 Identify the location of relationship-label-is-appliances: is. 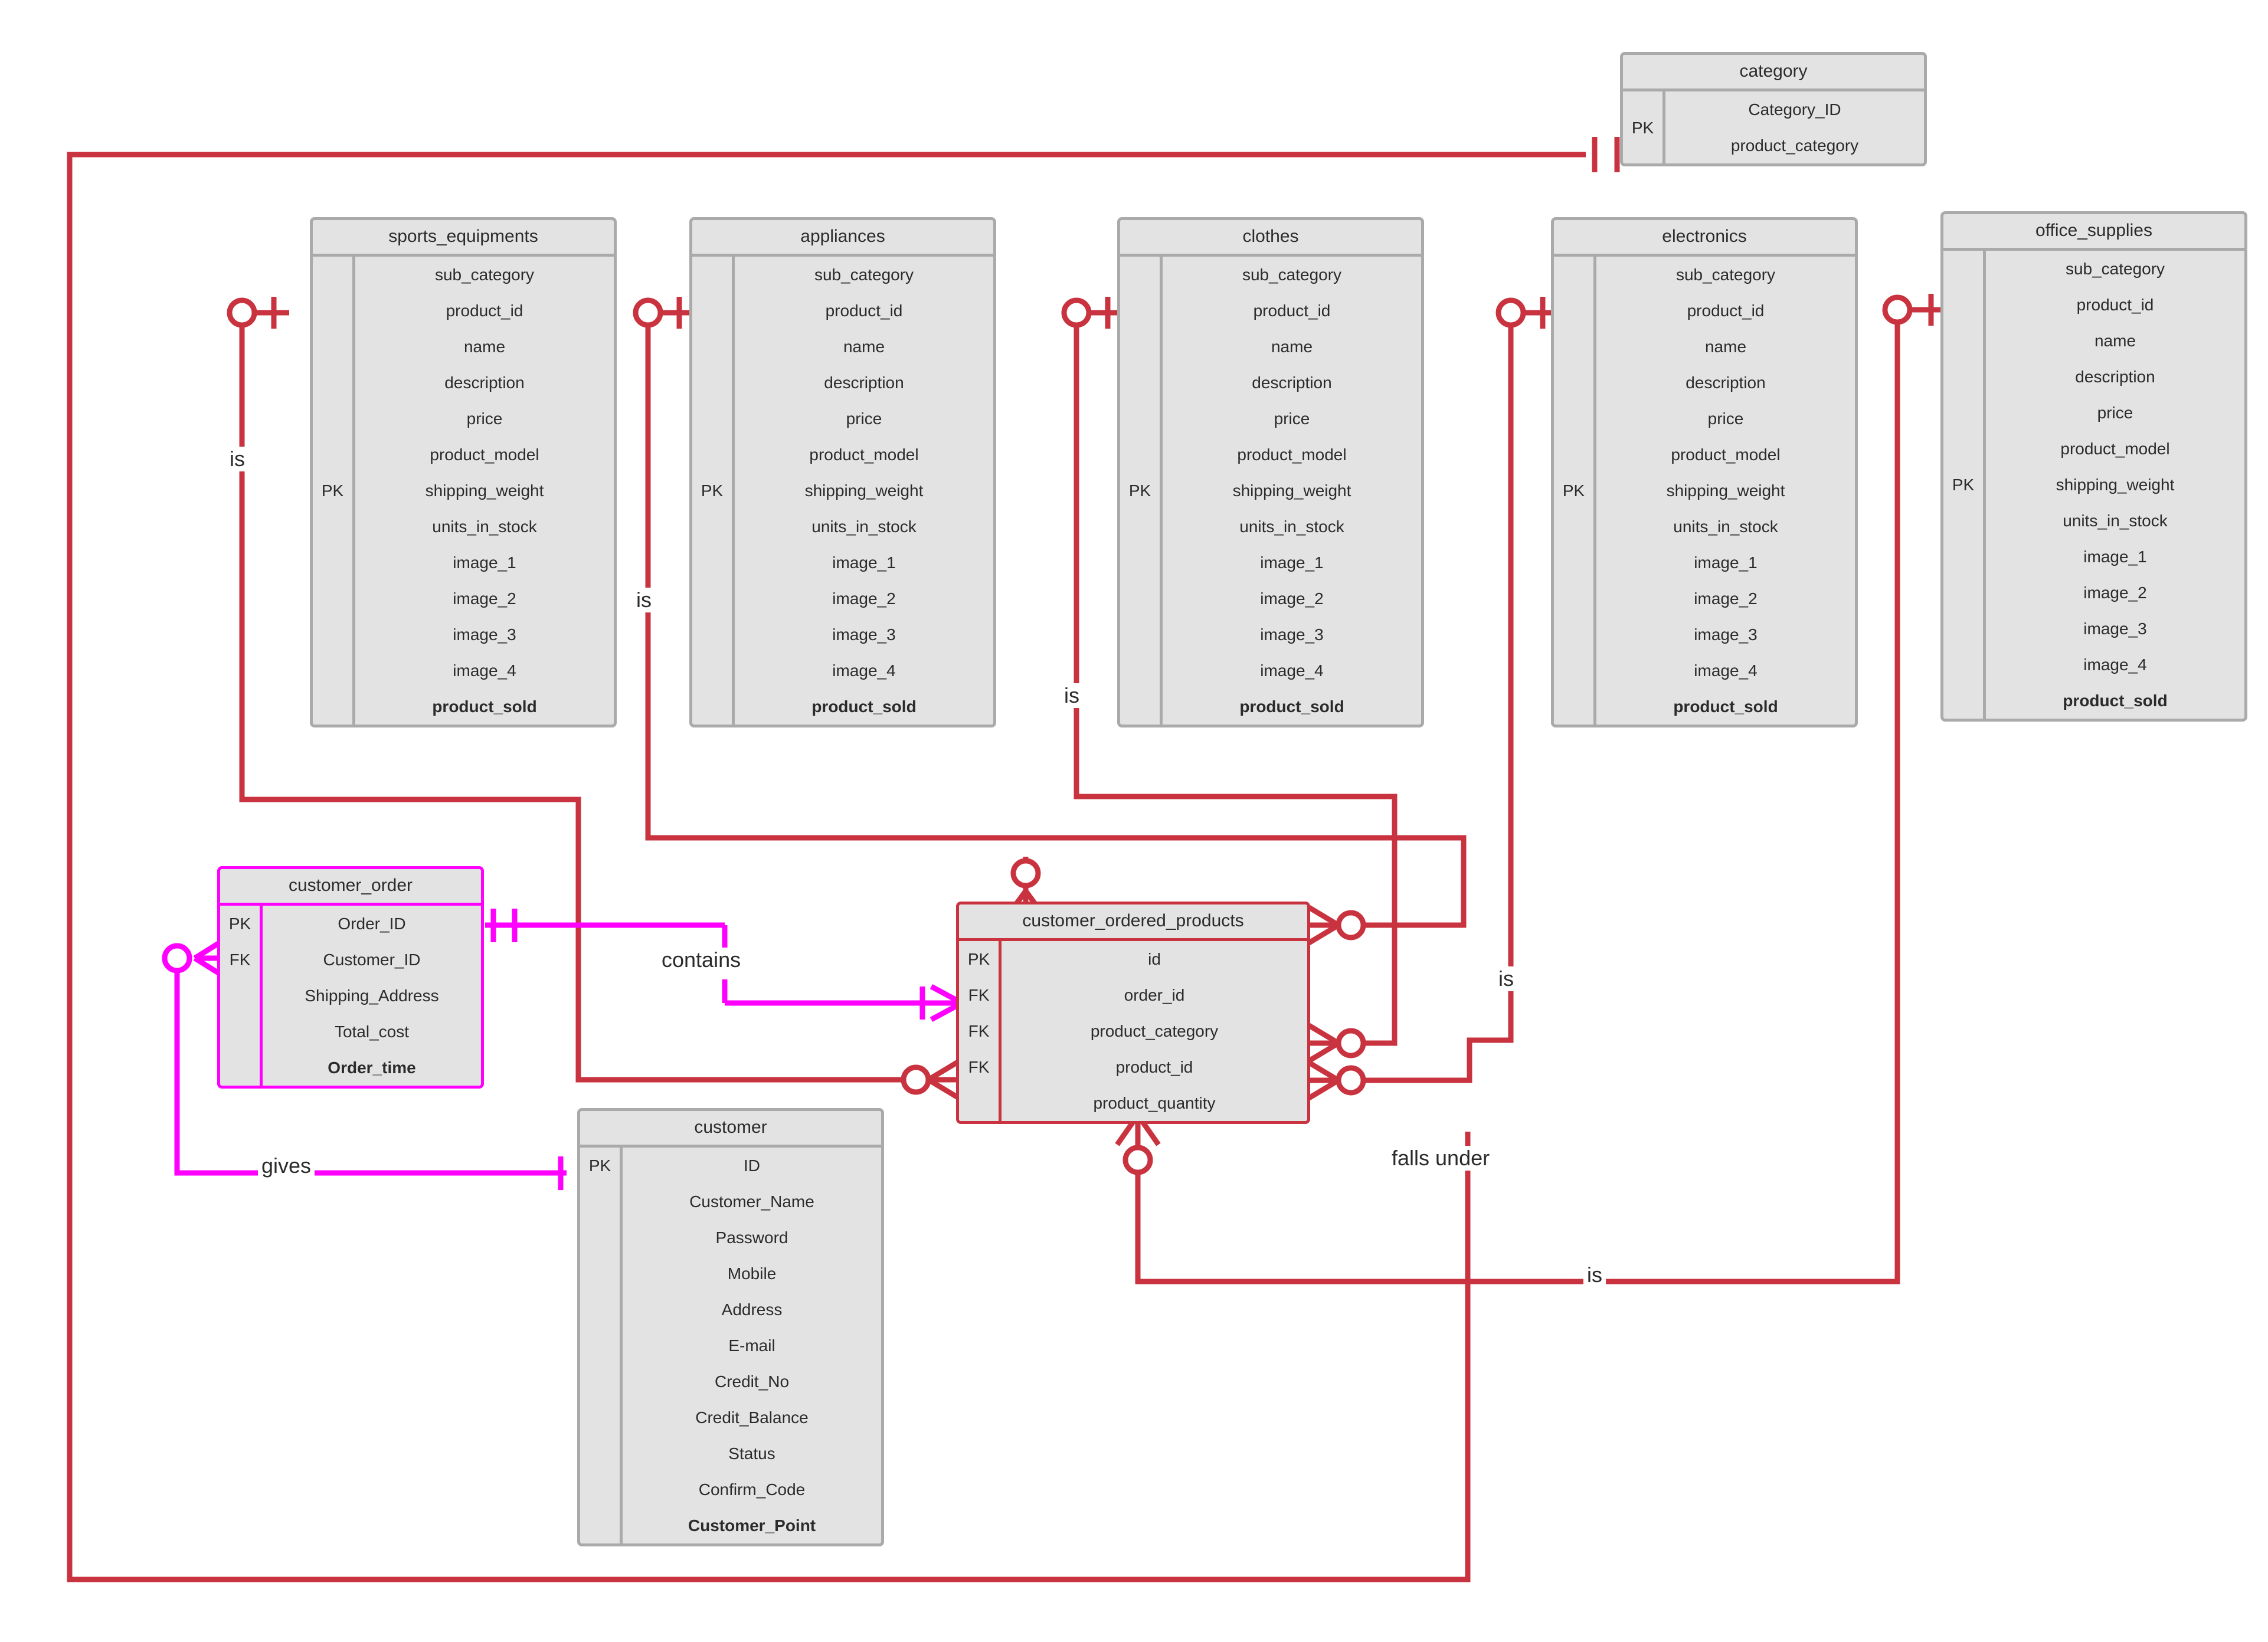
(644, 600).